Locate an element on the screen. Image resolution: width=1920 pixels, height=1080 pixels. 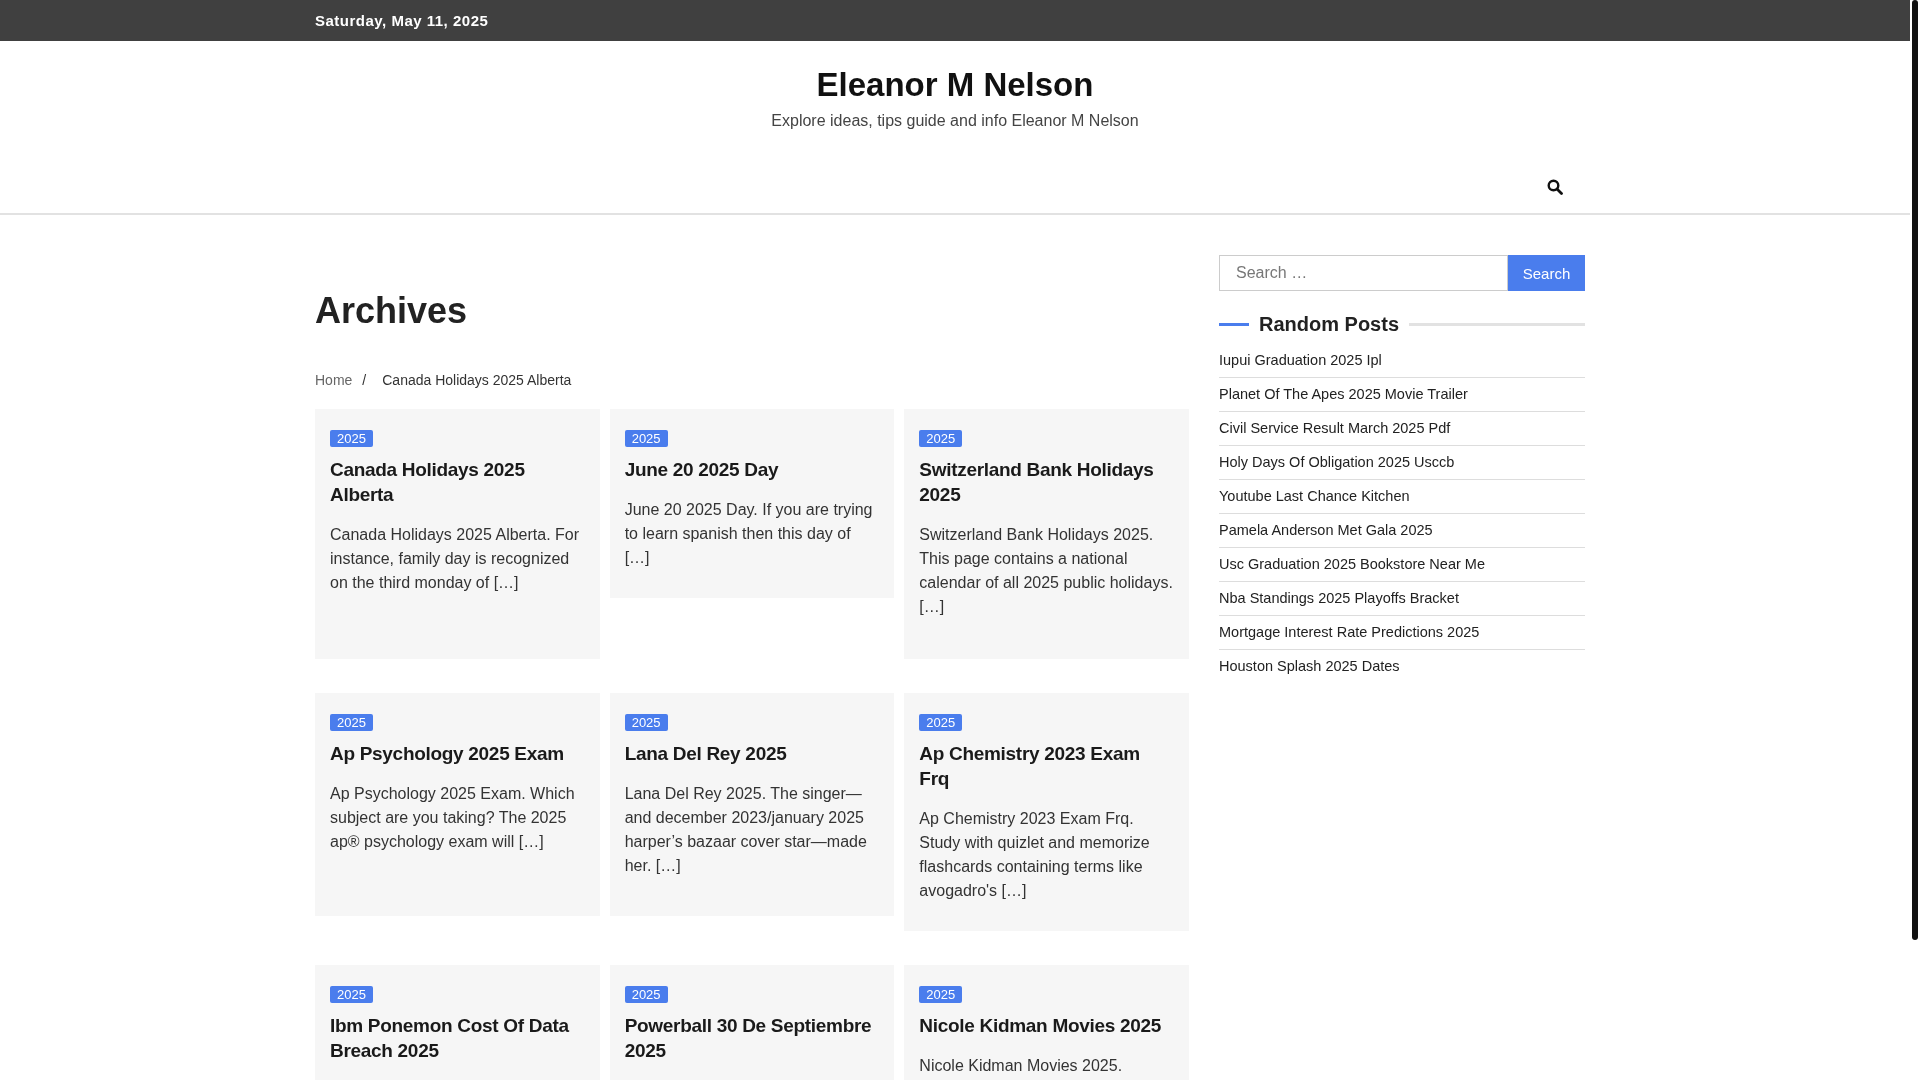
tagline: Explore ideas, tips guide and info Eleanor M Nelson is located at coordinates (955, 121).